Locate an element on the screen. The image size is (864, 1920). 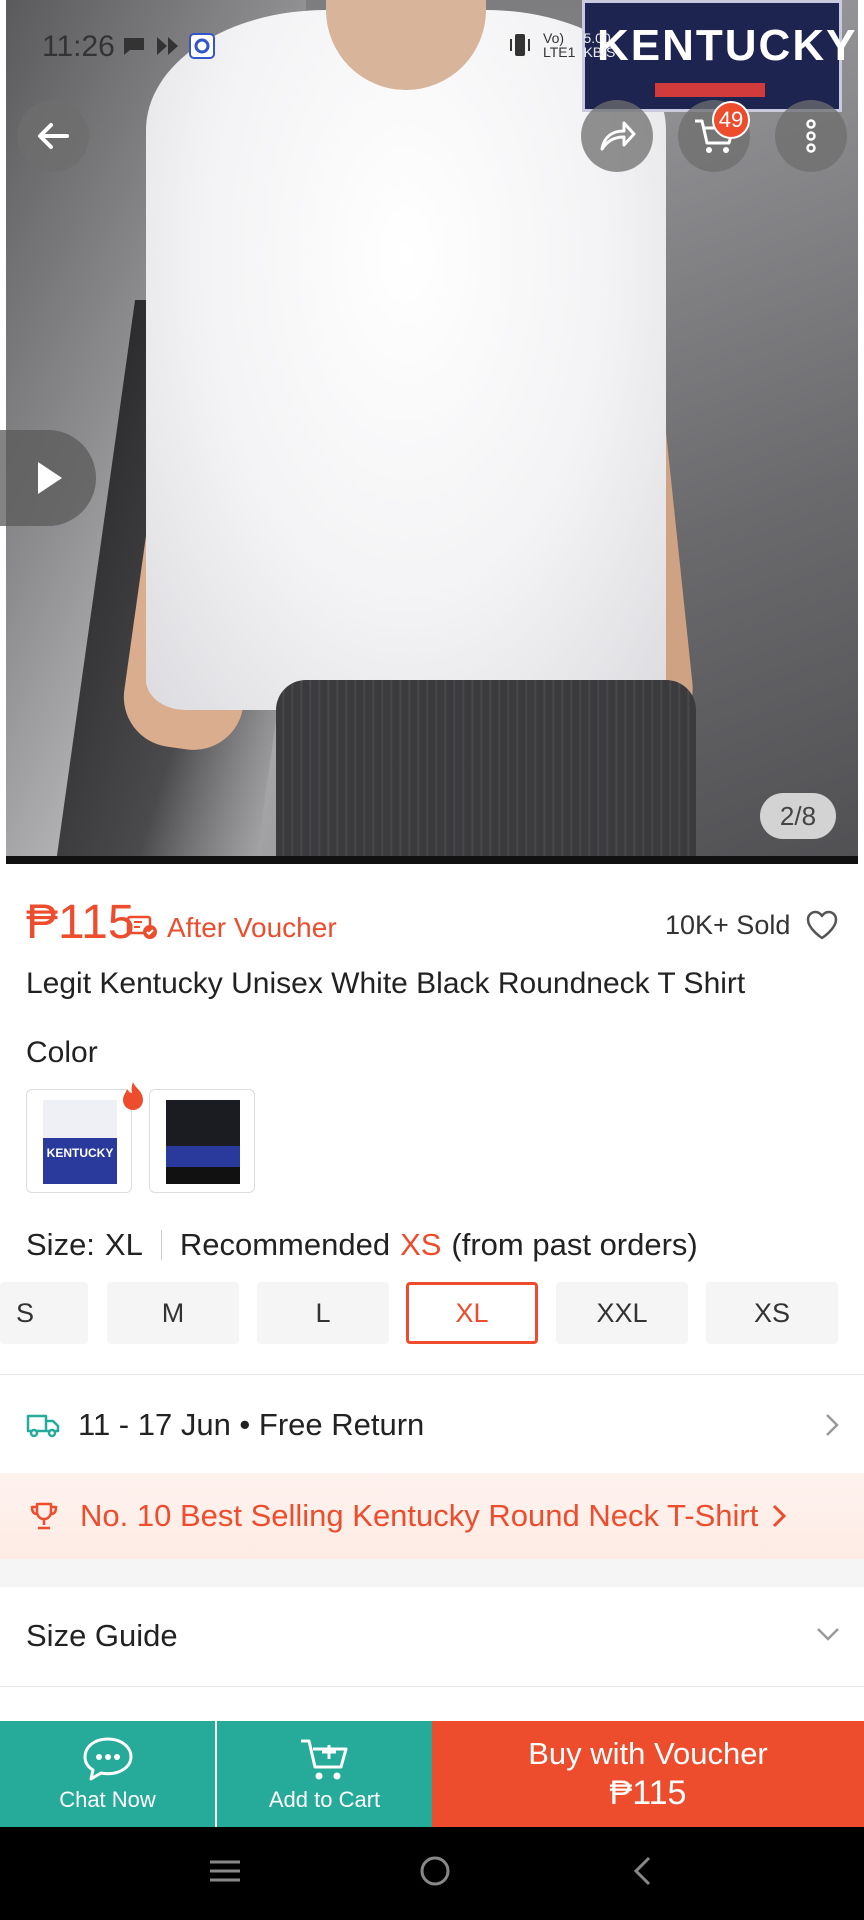
product-price: ₱ 115 is located at coordinates (80, 922).